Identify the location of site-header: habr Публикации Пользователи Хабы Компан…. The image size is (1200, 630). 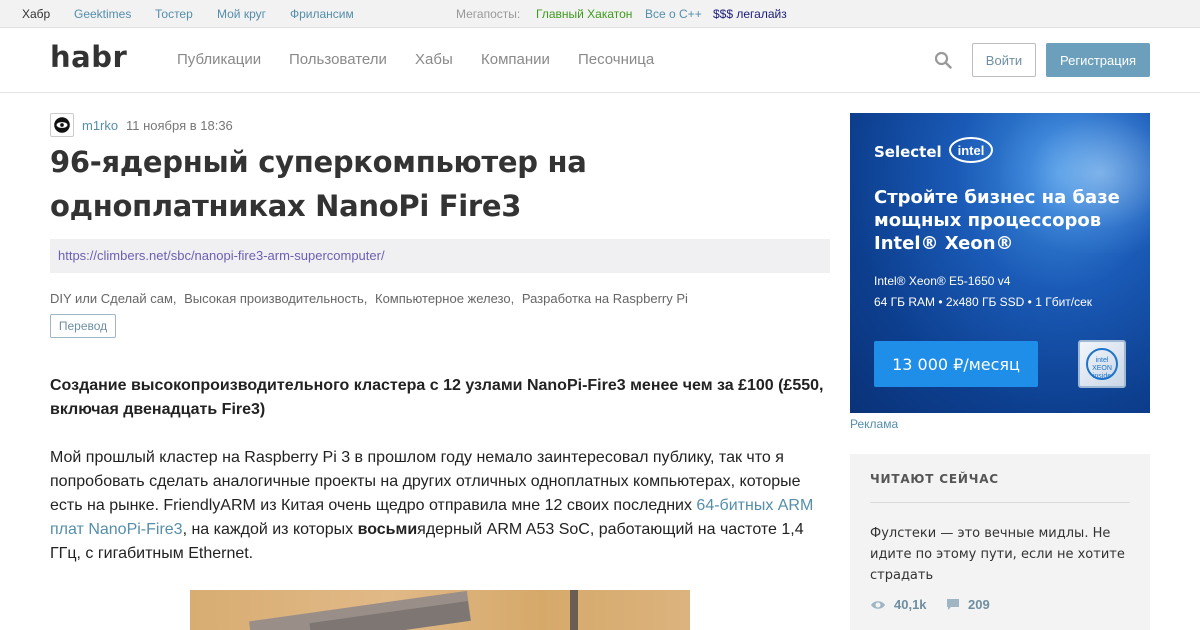
(600, 60).